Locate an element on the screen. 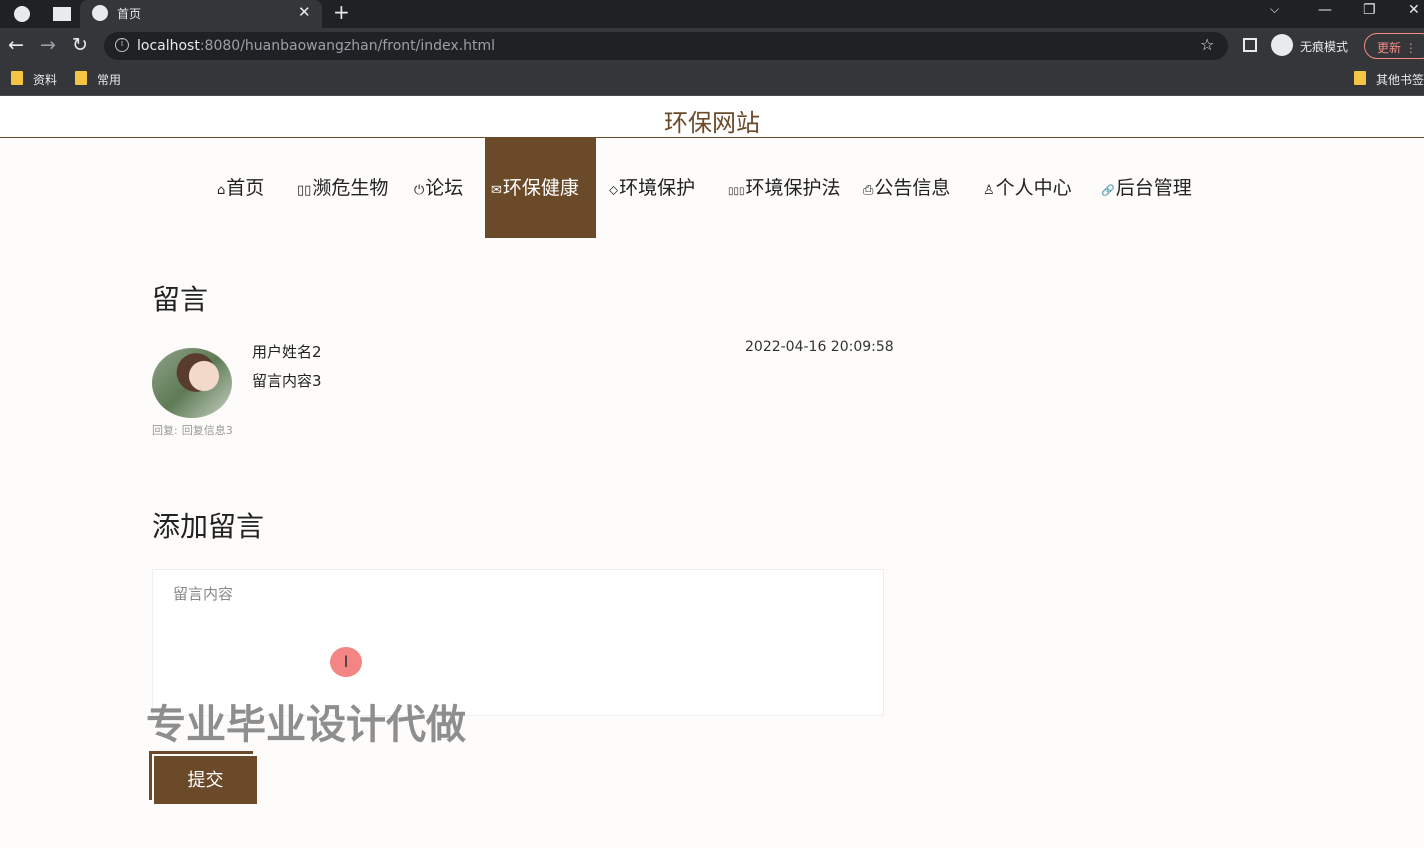  nav-item-announcements: ⎙公告信息 is located at coordinates (906, 188).